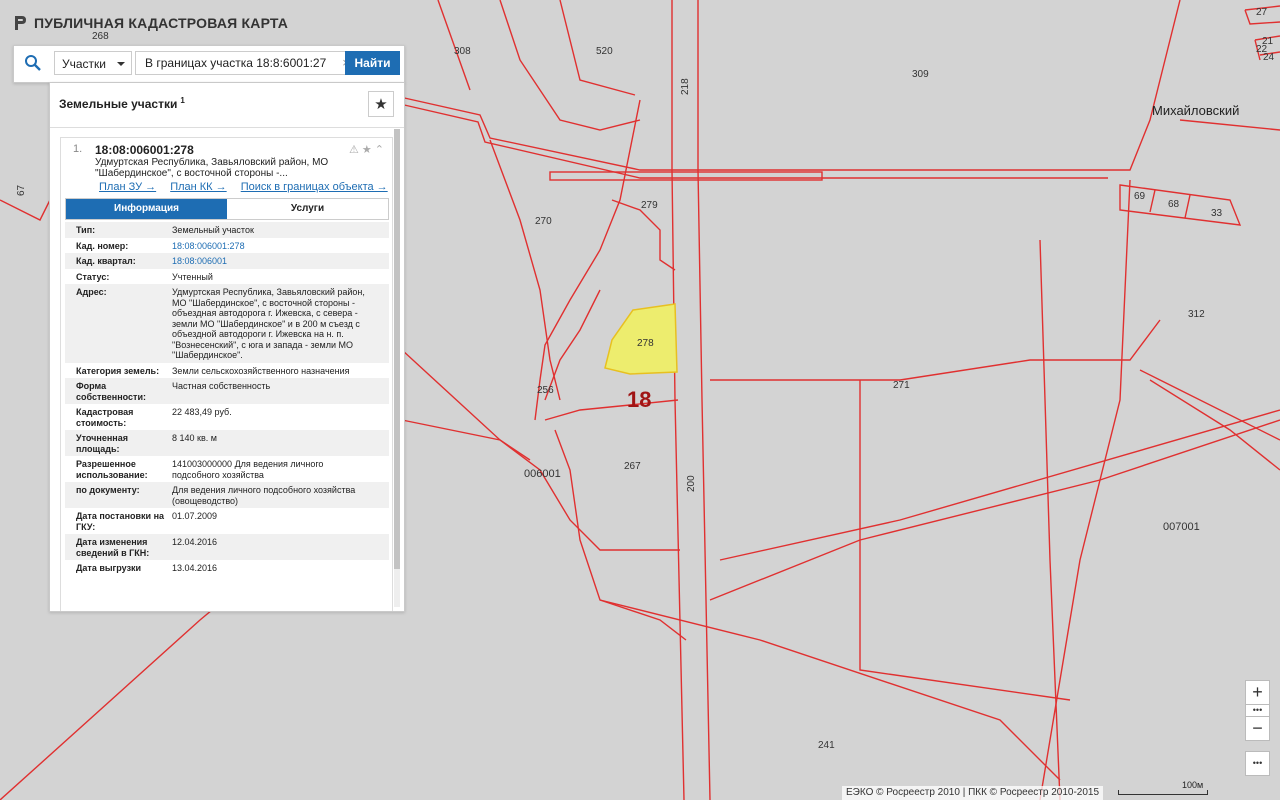  What do you see at coordinates (221, 386) in the screenshot?
I see `attr-value: Частная собственность` at bounding box center [221, 386].